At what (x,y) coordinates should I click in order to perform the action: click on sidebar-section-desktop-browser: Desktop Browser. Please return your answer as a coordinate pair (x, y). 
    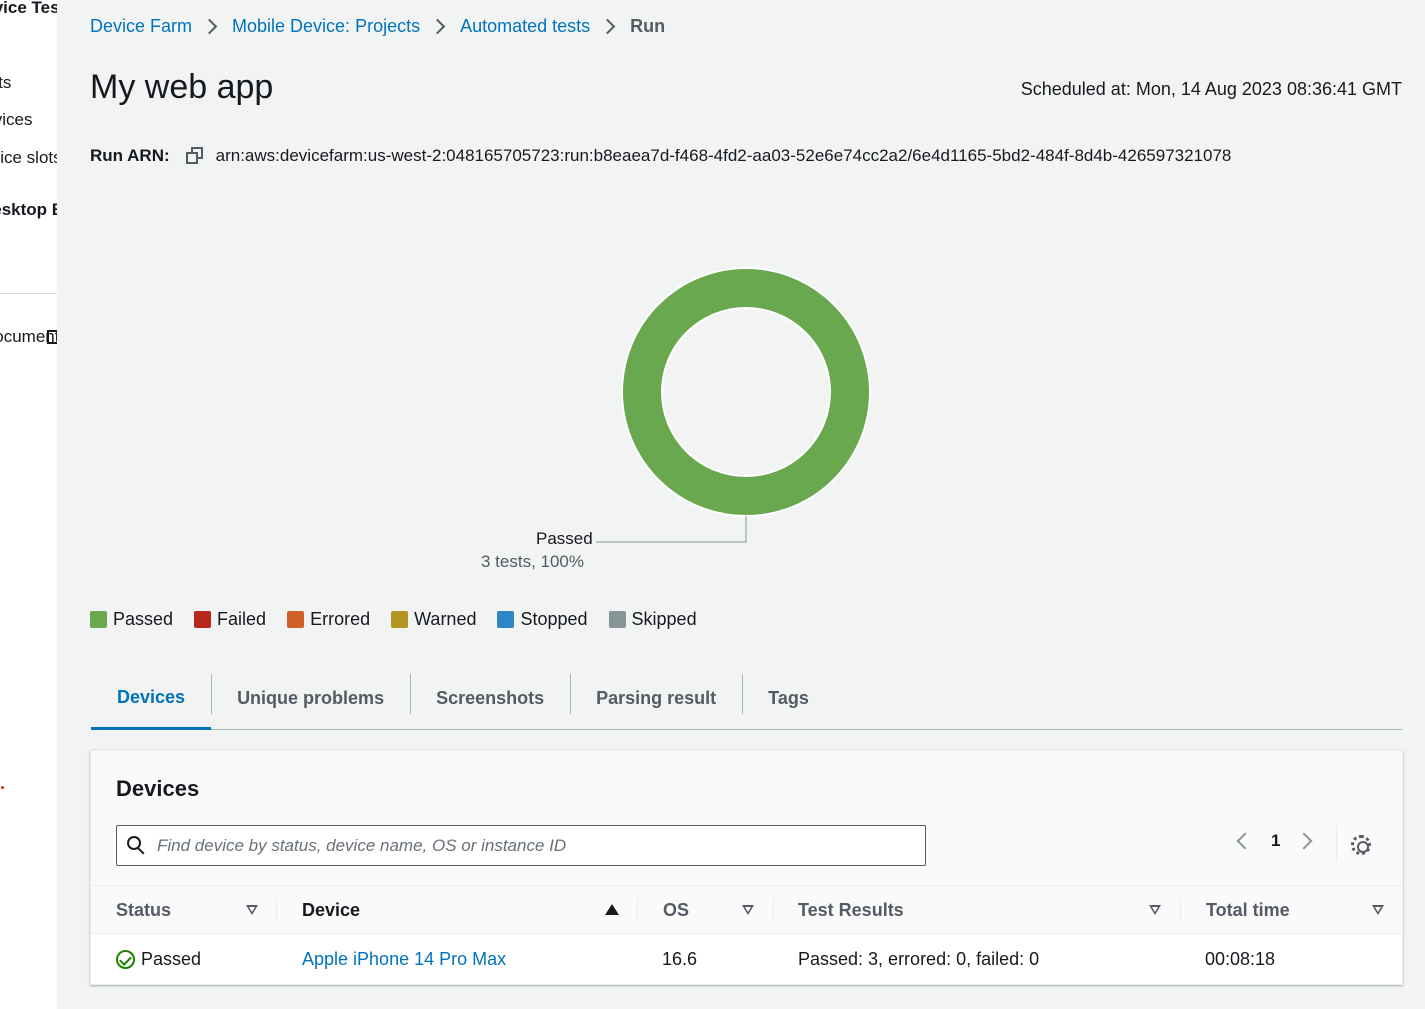
    Looking at the image, I should click on (28, 209).